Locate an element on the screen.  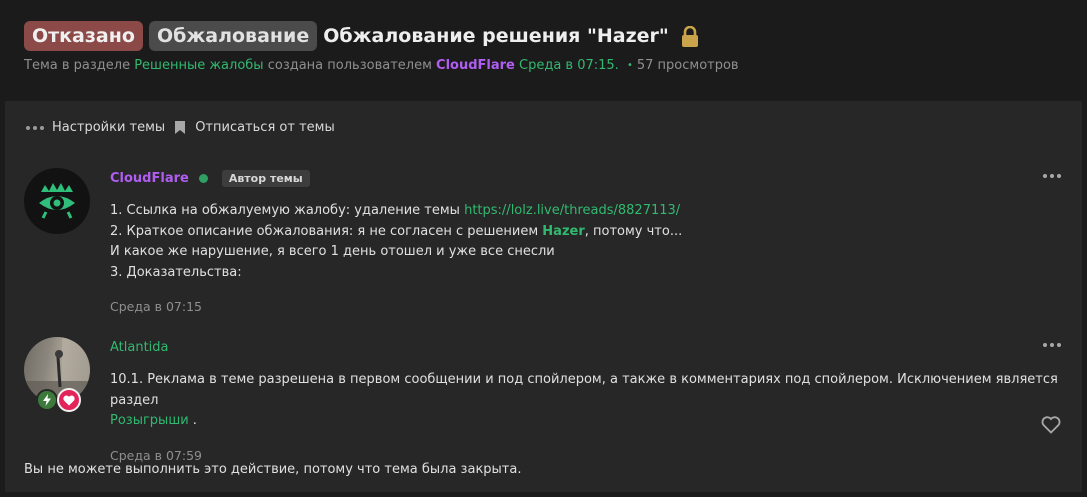
post-text: . is located at coordinates (192, 420).